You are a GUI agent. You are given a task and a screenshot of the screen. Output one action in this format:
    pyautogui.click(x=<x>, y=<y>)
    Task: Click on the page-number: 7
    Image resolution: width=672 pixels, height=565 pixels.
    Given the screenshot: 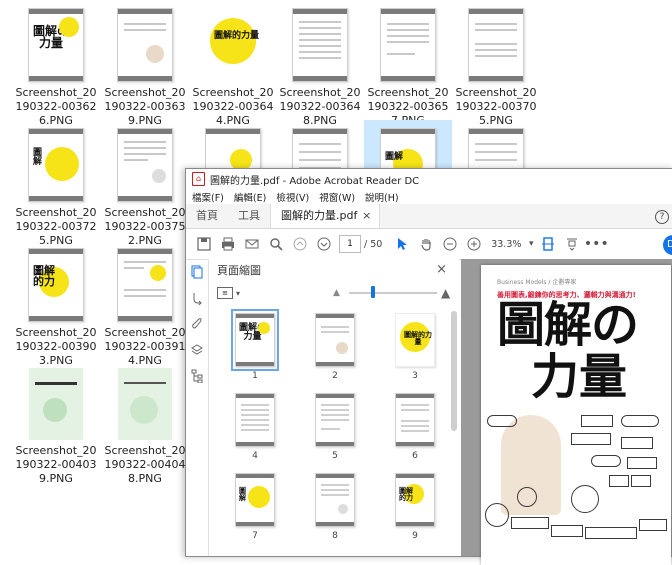 What is the action you would take?
    pyautogui.click(x=255, y=536)
    